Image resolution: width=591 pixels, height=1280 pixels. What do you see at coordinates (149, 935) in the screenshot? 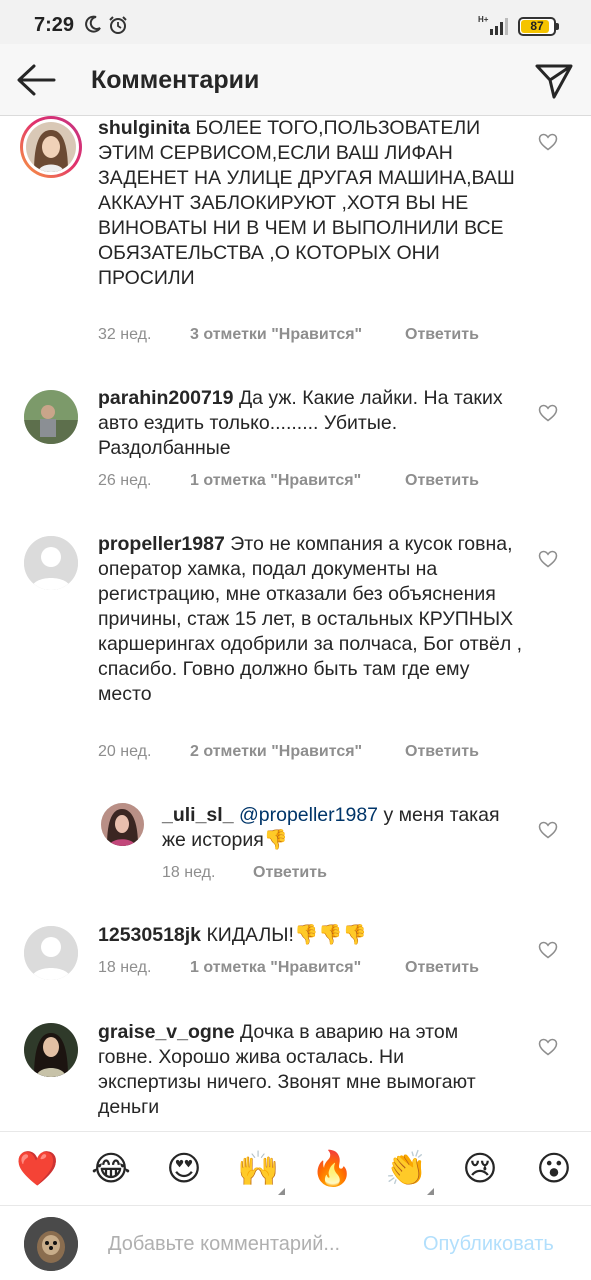
I see `comment-username: 12530518jk` at bounding box center [149, 935].